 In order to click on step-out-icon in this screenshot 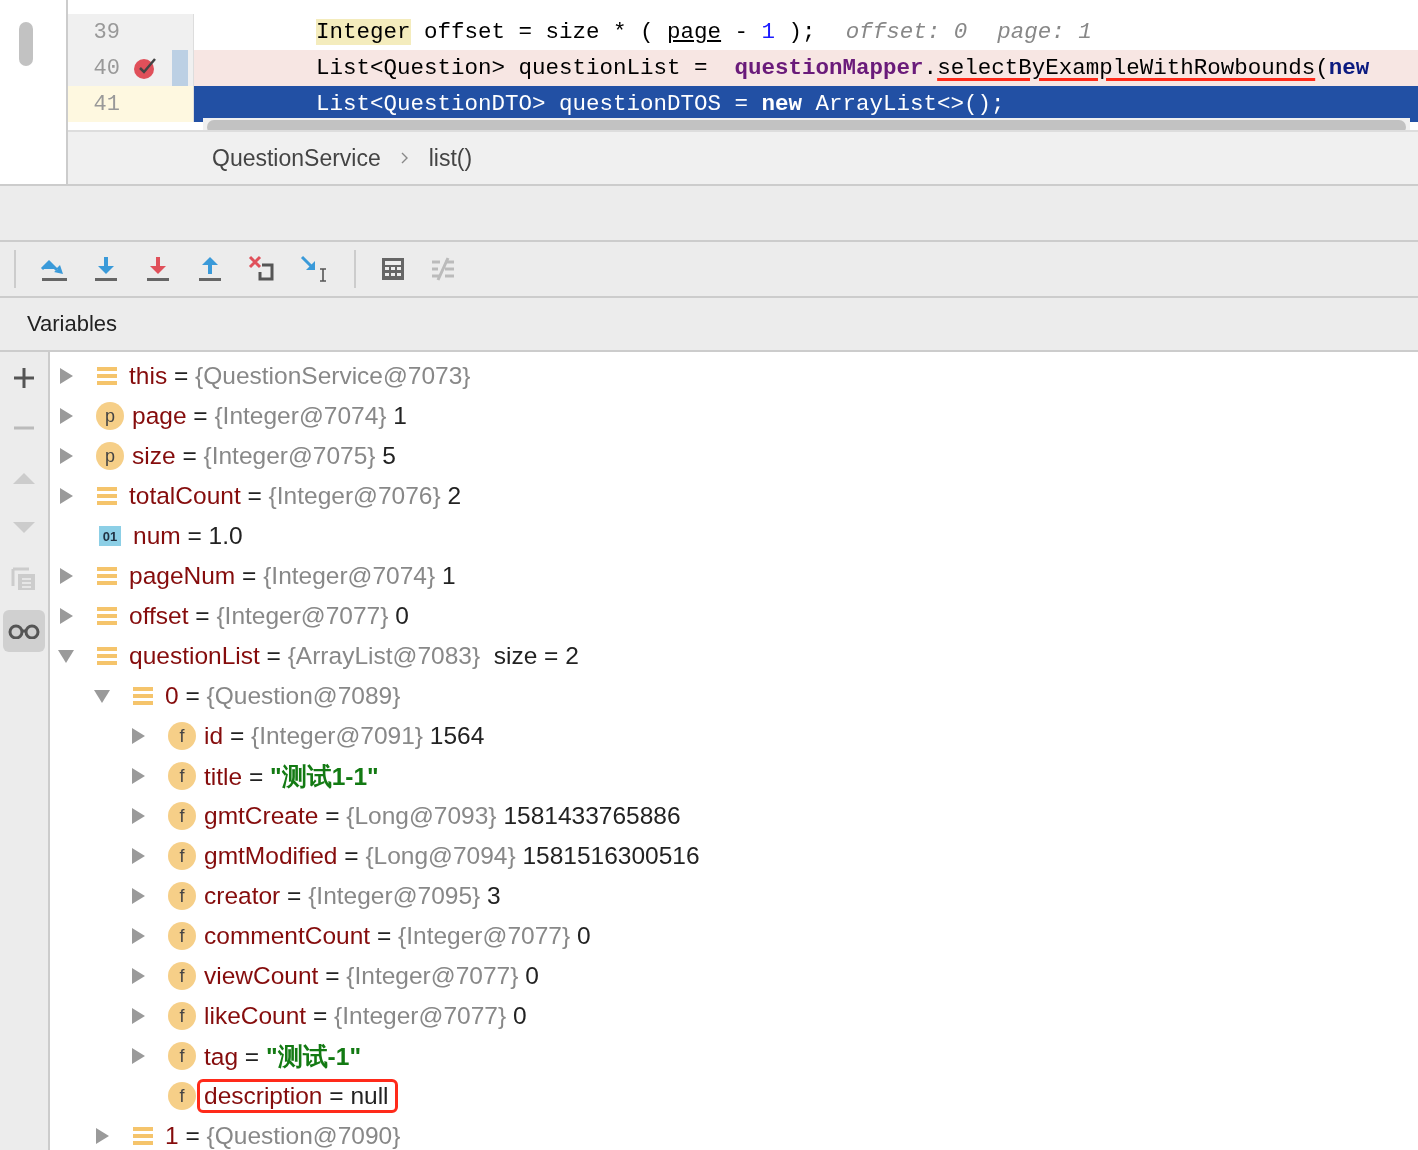, I will do `click(210, 269)`.